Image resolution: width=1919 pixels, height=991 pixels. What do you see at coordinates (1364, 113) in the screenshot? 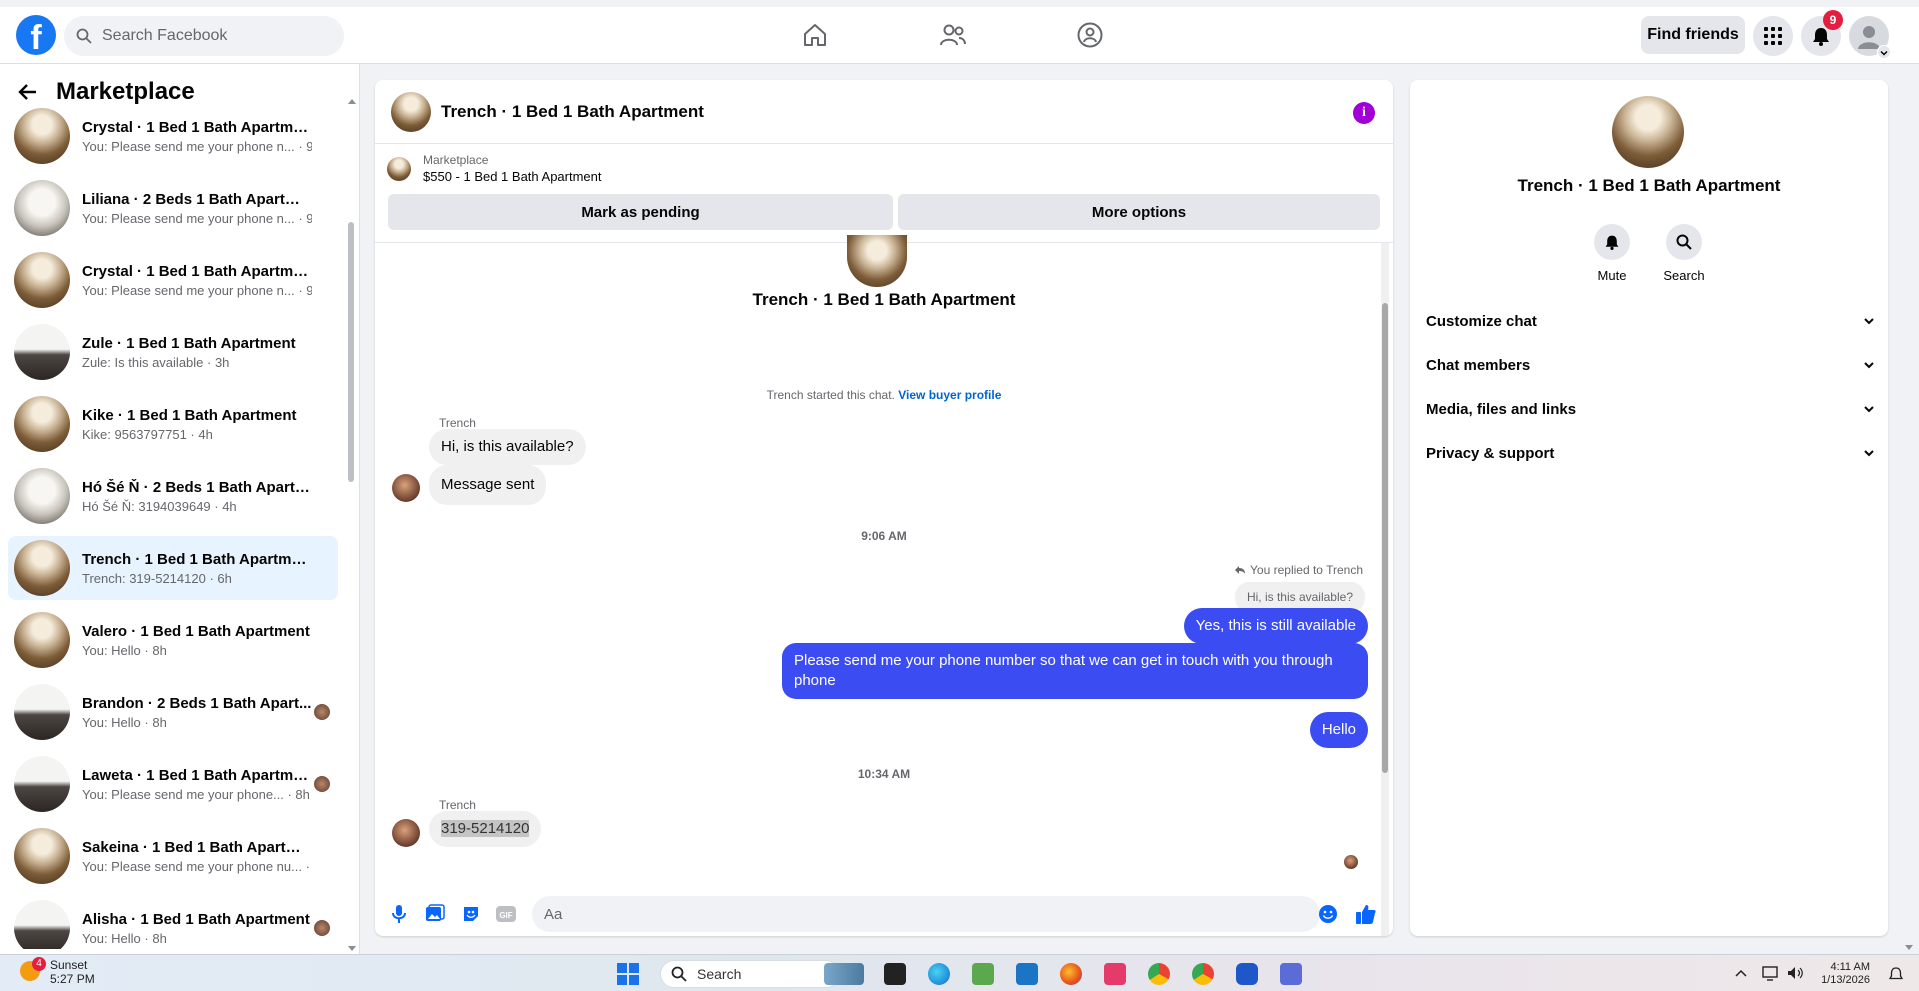
I see `info-icon: i` at bounding box center [1364, 113].